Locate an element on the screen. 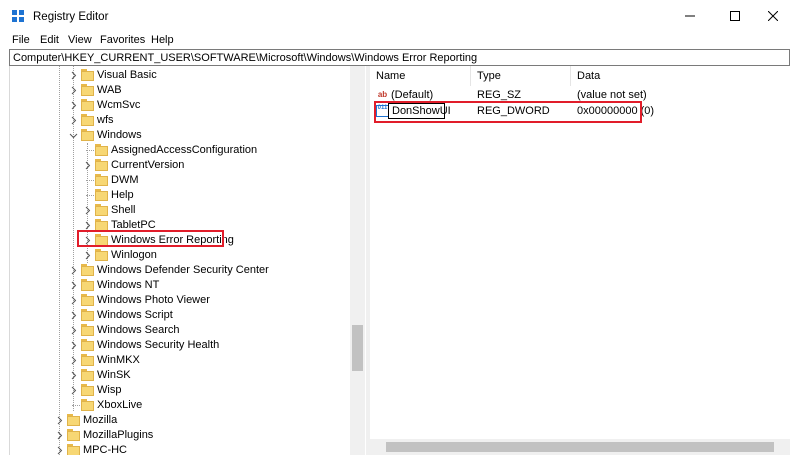 The image size is (800, 463). value-name: DonShowUI is located at coordinates (421, 111).